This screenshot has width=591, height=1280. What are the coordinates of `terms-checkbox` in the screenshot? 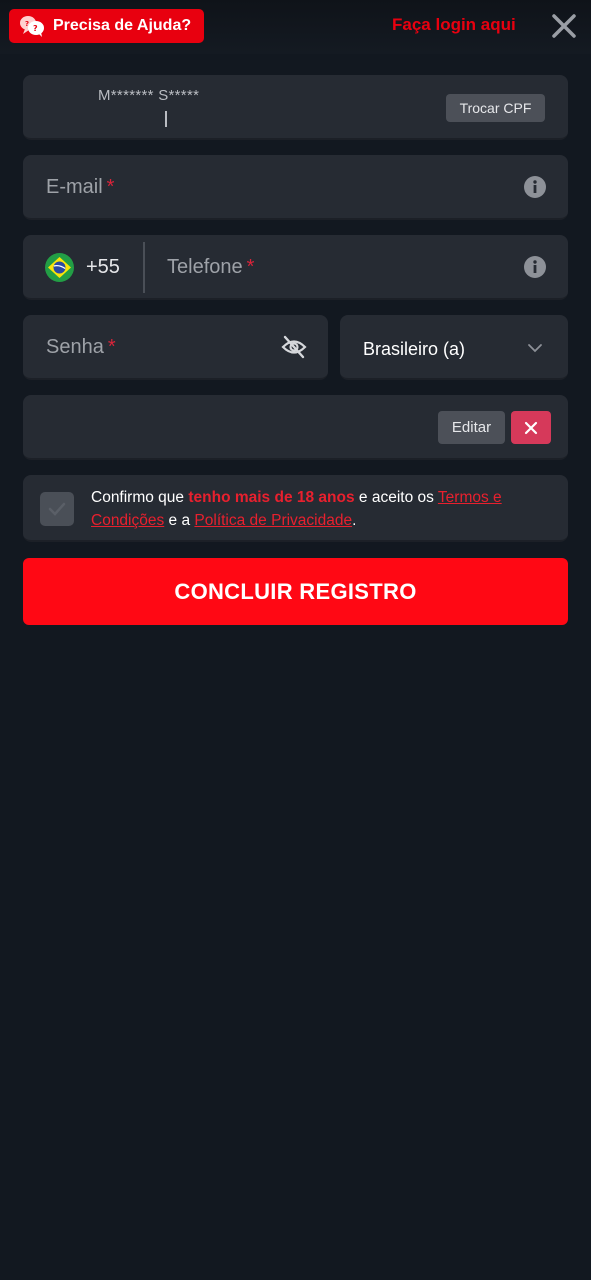 It's located at (57, 509).